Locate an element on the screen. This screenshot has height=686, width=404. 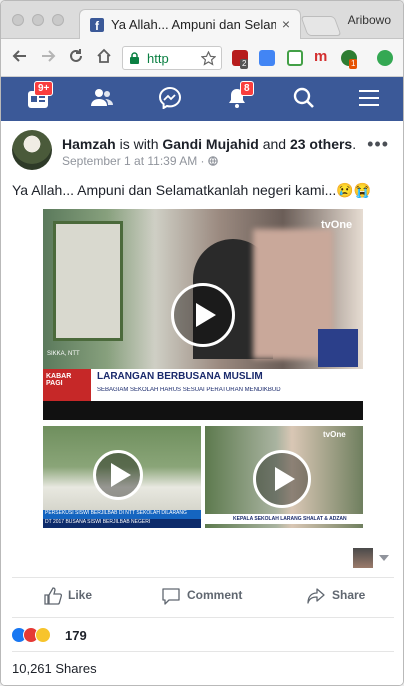
video-headline: LARANGAN BERBUSANA MUSLIM is located at coordinates (180, 376).